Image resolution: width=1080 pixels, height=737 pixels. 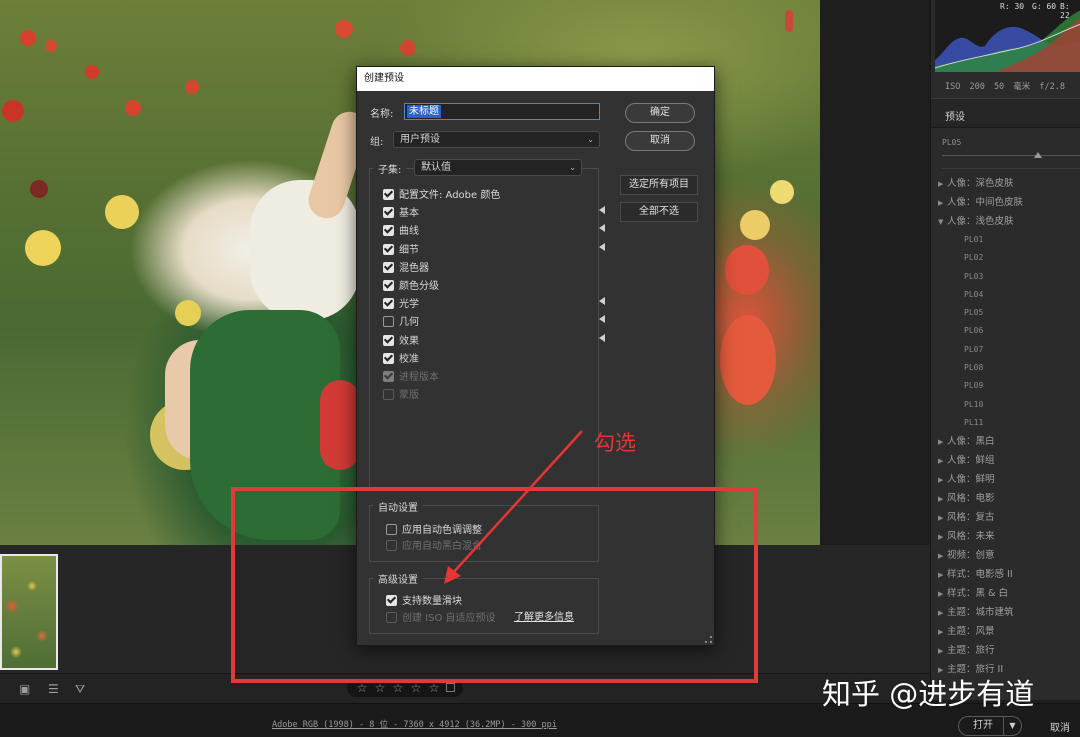 What do you see at coordinates (409, 214) in the screenshot?
I see `setting-label: 基本` at bounding box center [409, 214].